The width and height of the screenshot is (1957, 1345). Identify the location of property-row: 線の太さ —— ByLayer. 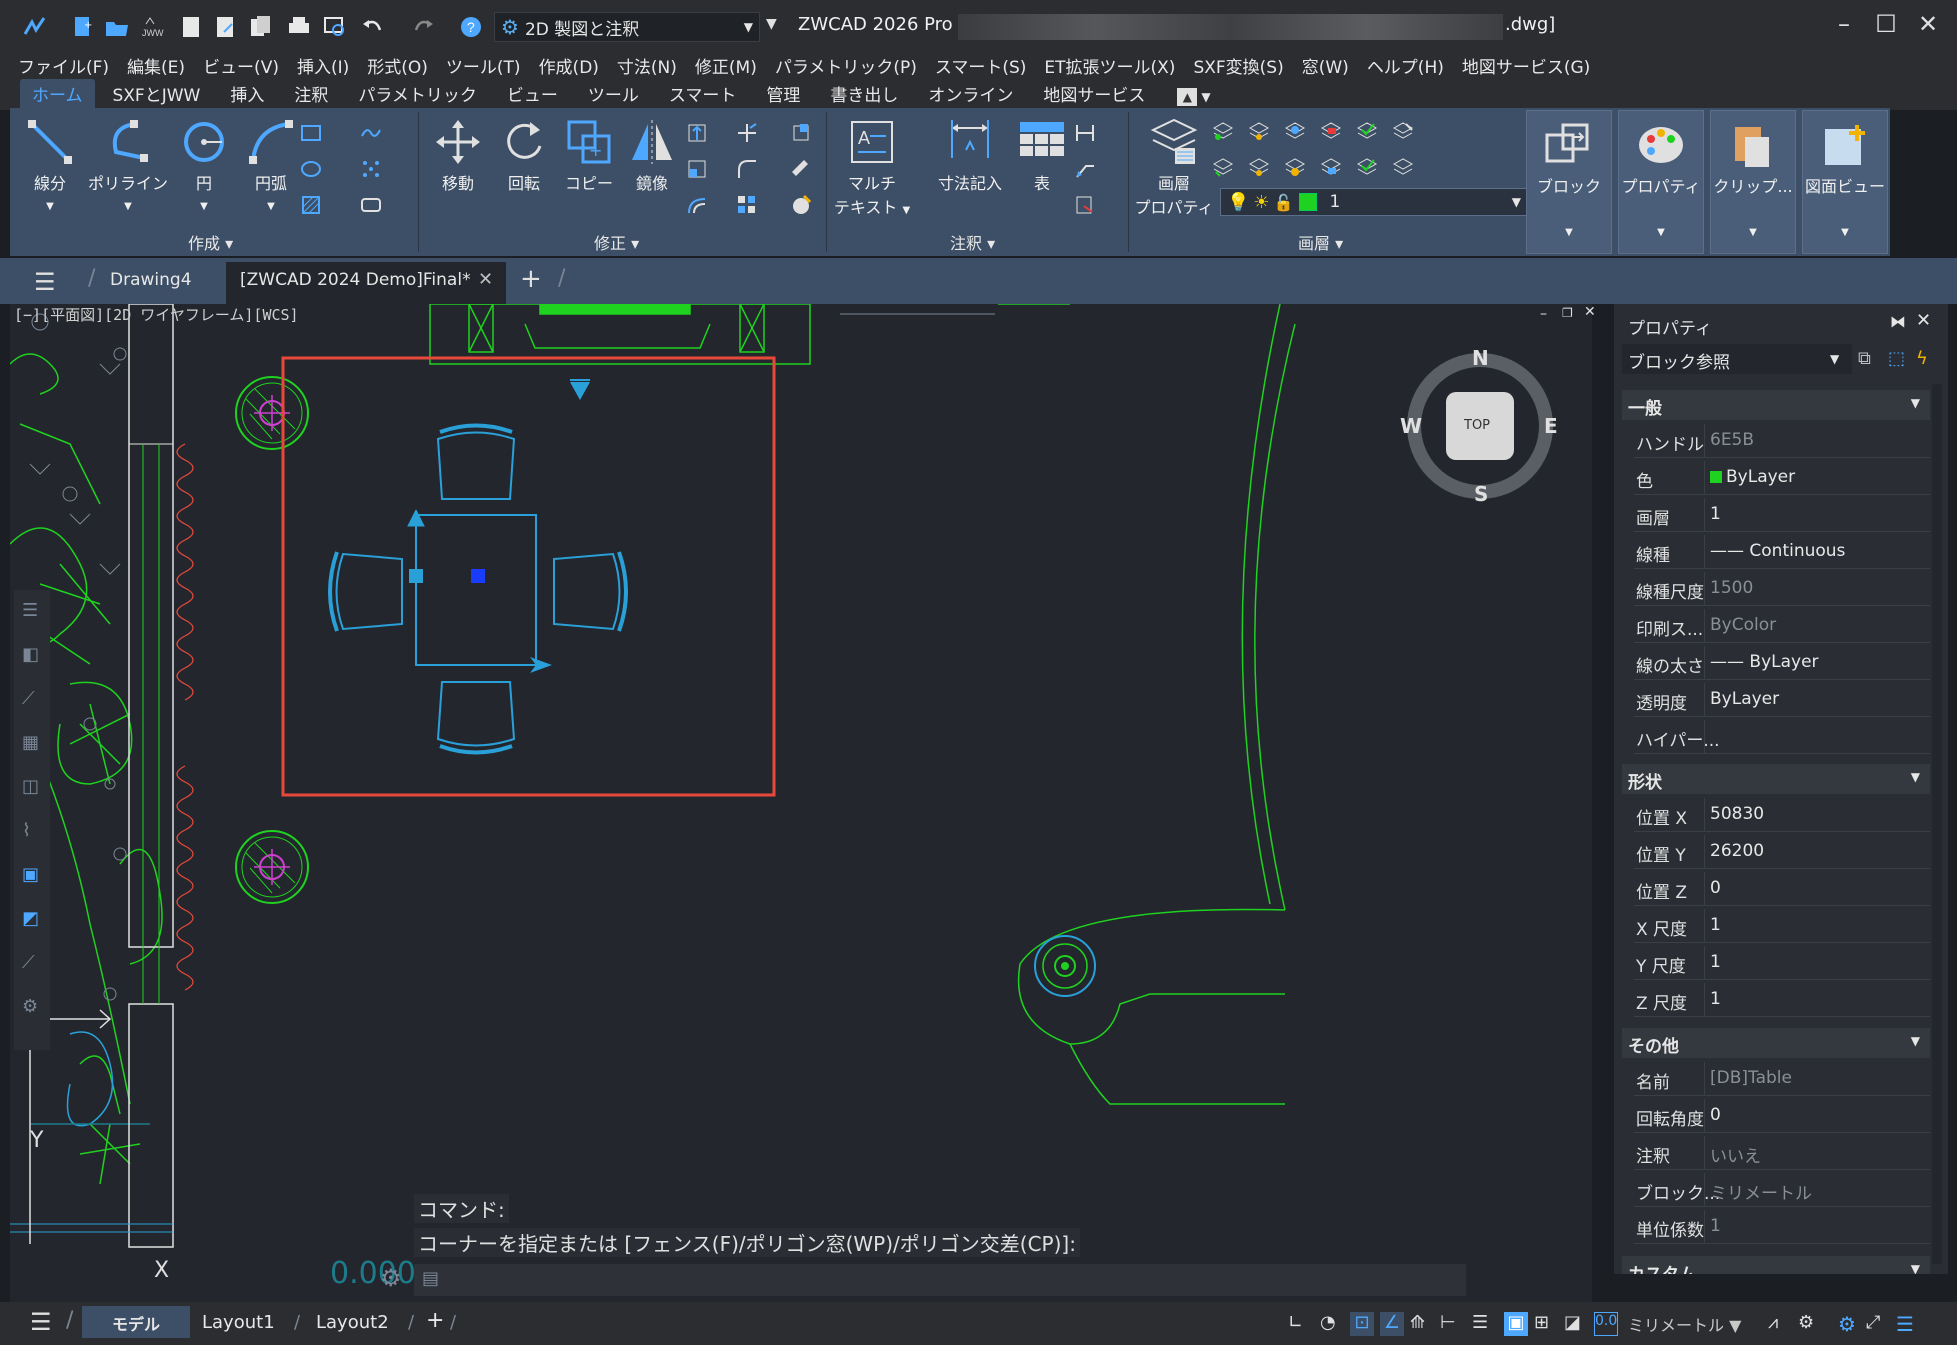
(1782, 663).